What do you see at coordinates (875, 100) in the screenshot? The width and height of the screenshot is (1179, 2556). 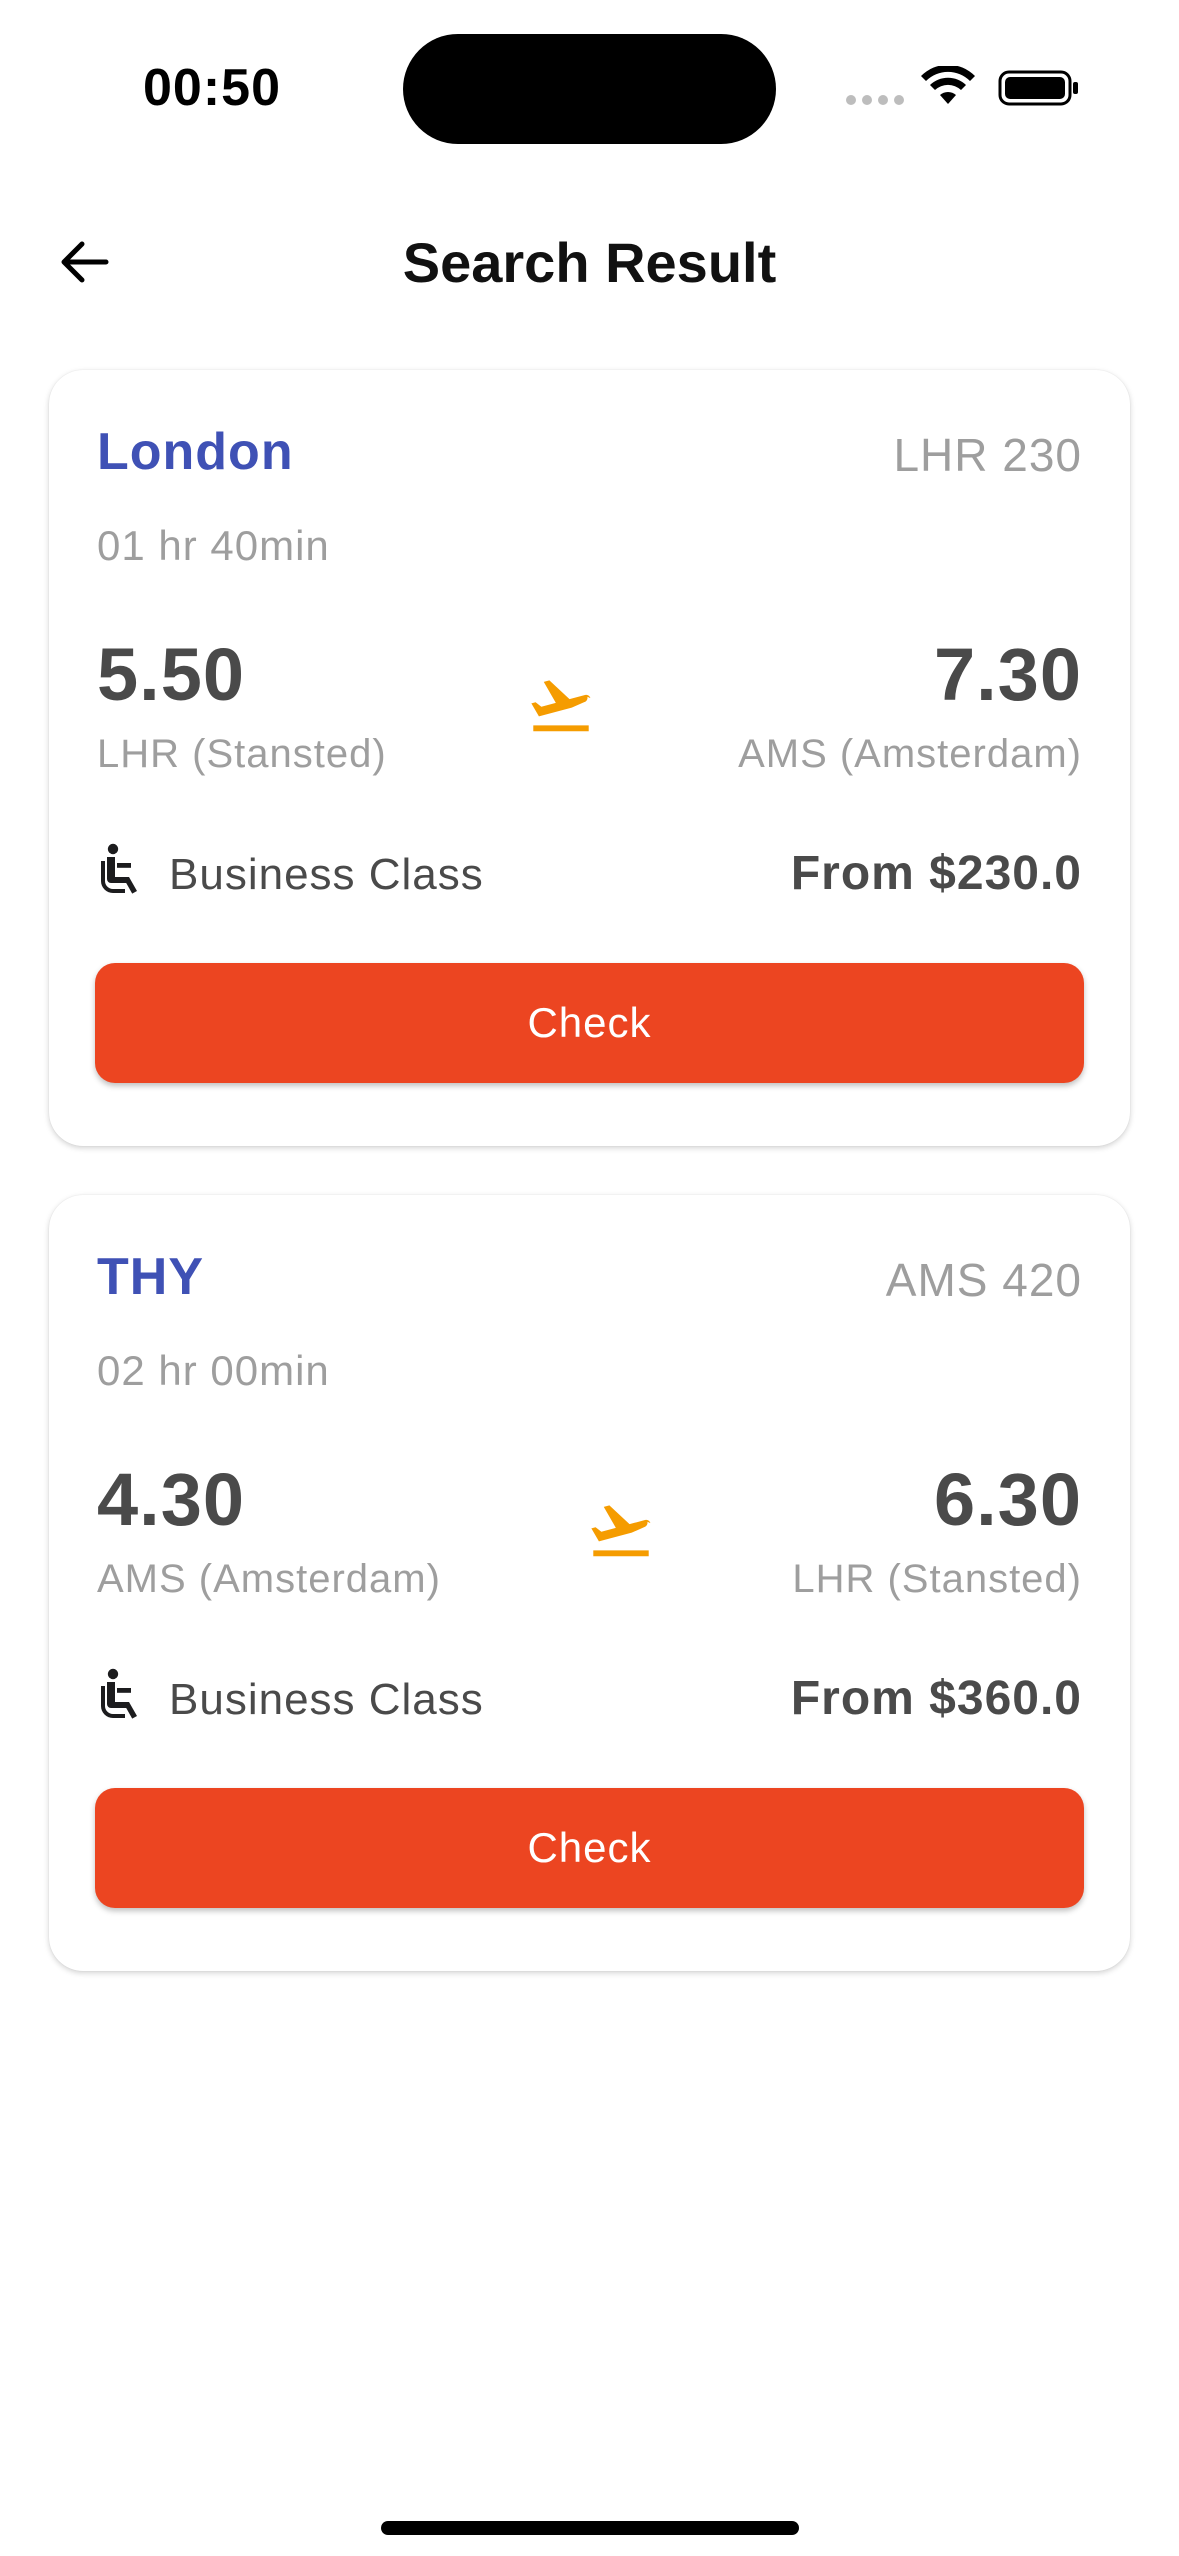 I see `cellular-signal-icon` at bounding box center [875, 100].